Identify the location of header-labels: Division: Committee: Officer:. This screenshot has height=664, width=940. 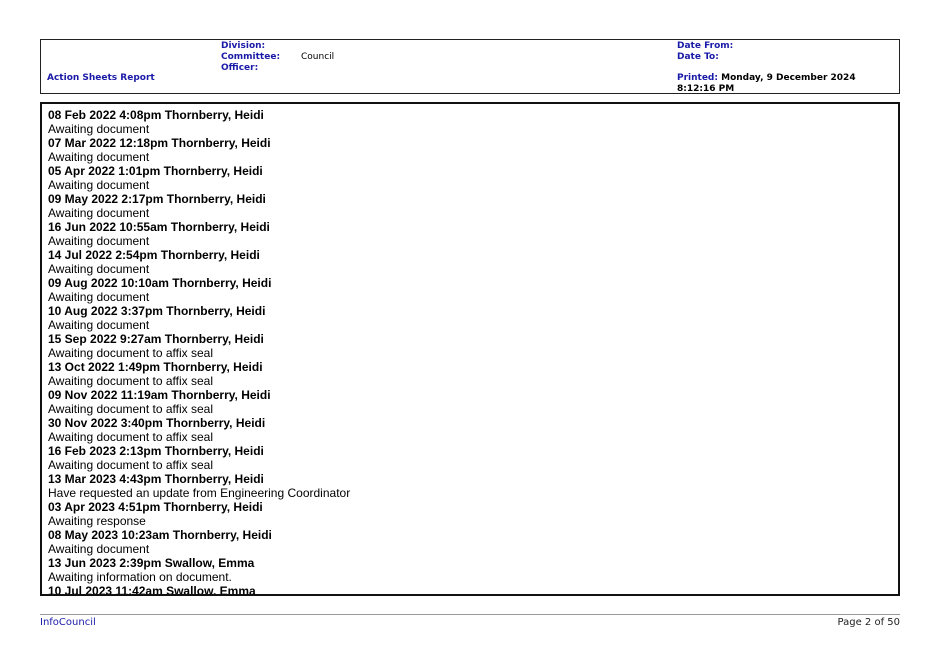
(250, 57).